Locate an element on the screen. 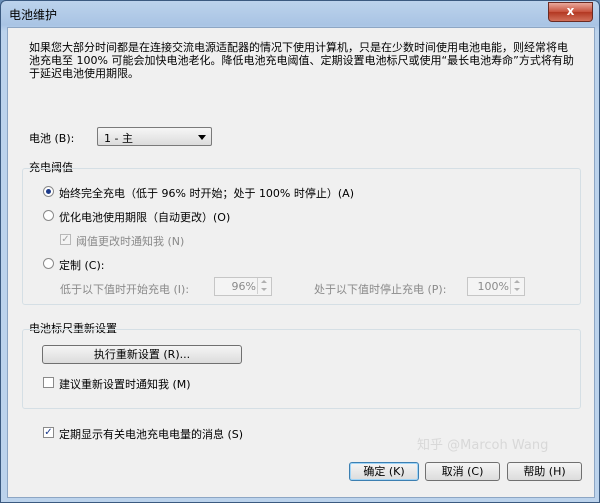 The width and height of the screenshot is (600, 503). radio-full-charge-label: 始终完全充电（低于 96% 时开始；处于 100% 时停止）(A) is located at coordinates (206, 193).